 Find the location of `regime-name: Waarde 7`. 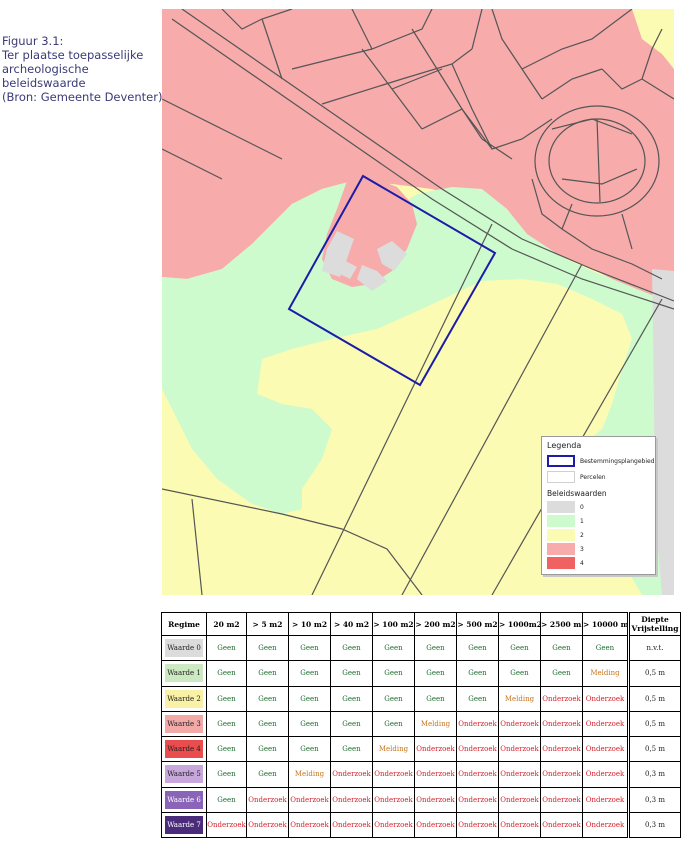

regime-name: Waarde 7 is located at coordinates (184, 824).